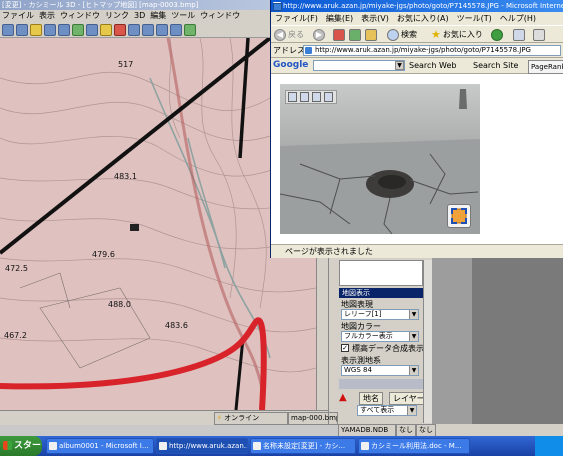 The width and height of the screenshot is (563, 456). I want to click on forward-button: ▶, so click(319, 35).